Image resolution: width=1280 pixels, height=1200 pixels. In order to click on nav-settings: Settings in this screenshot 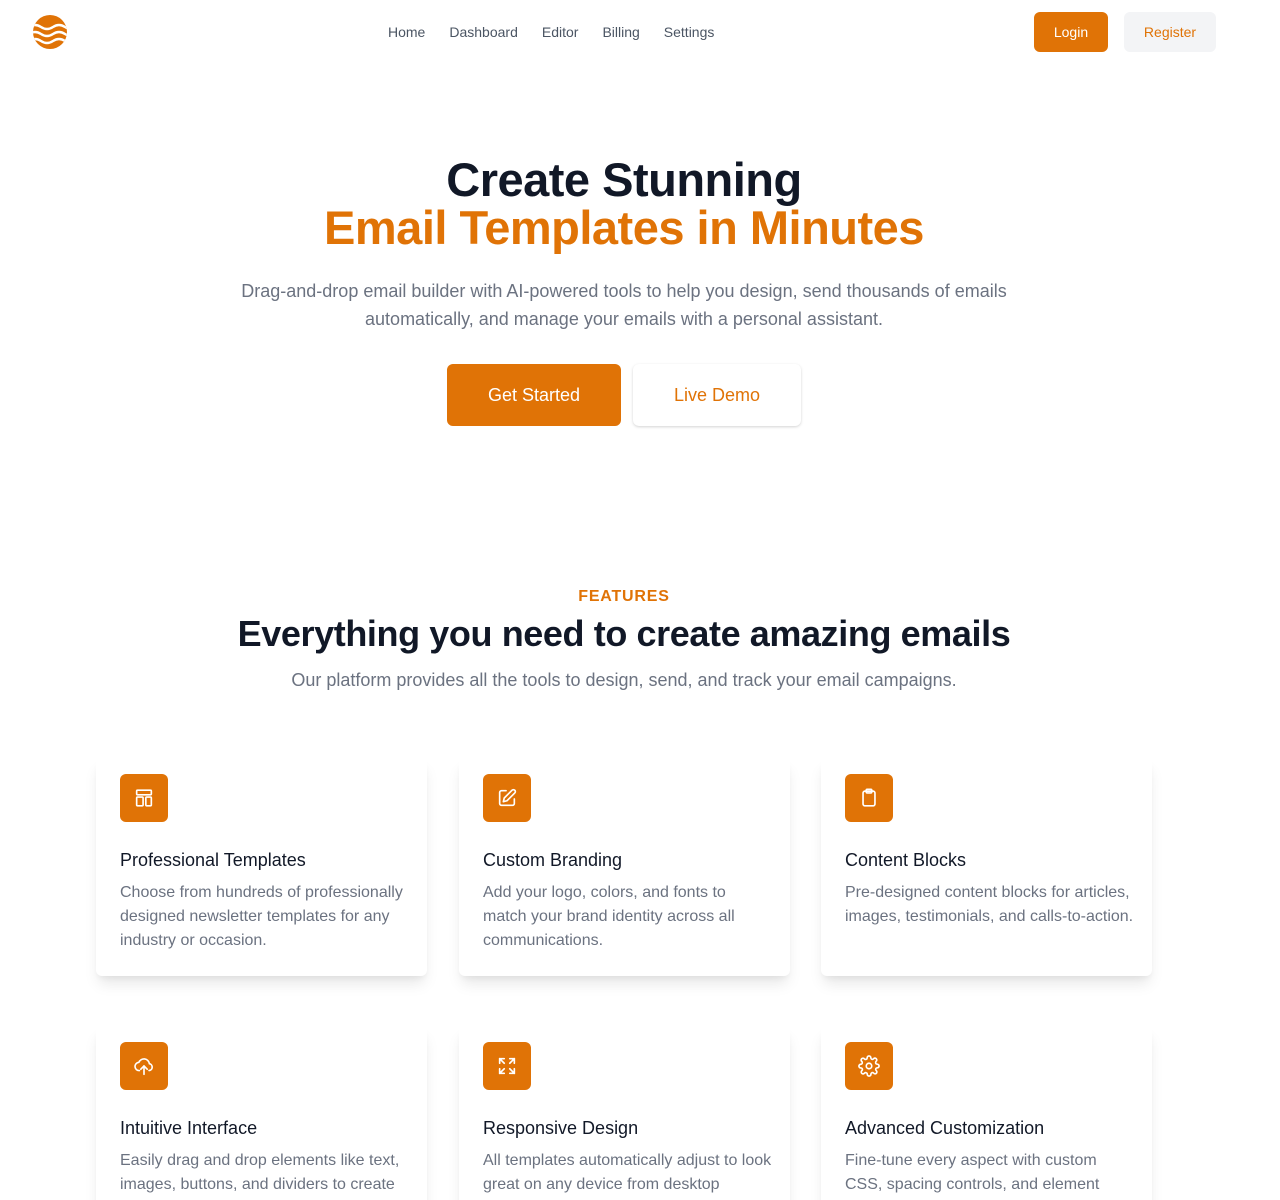, I will do `click(689, 32)`.